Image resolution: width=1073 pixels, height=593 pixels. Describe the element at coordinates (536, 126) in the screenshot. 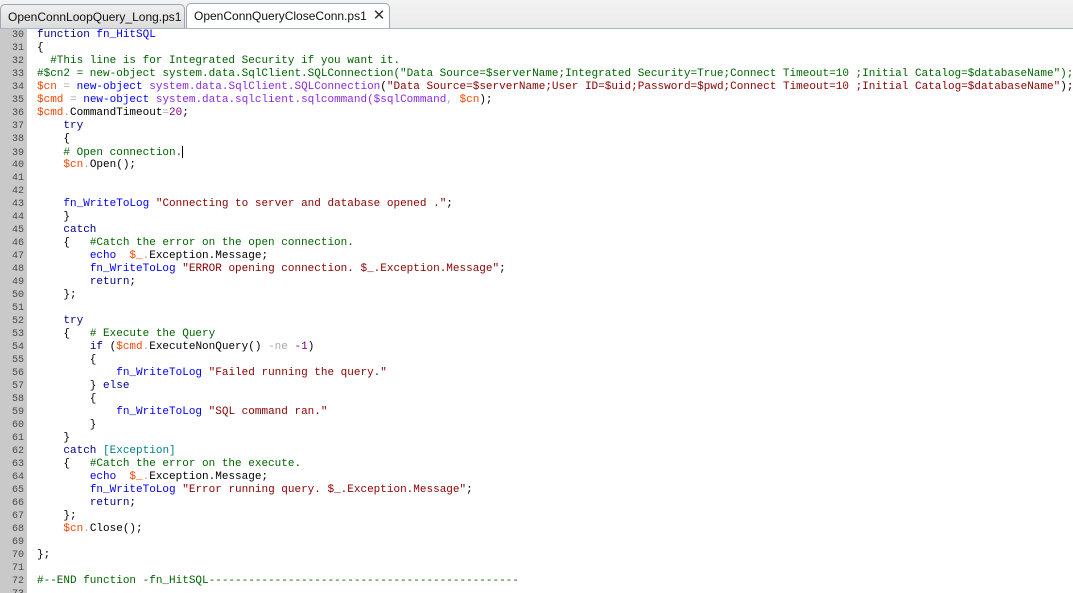

I see `code-line: 37 try` at that location.